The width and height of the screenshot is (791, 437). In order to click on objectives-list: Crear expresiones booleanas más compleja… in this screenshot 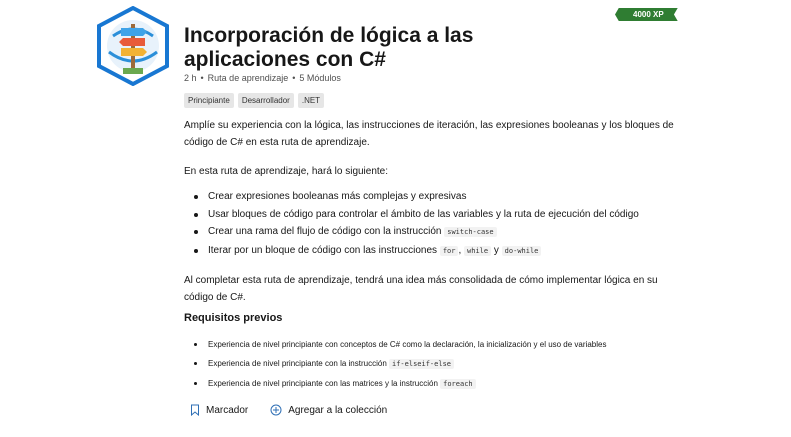, I will do `click(415, 224)`.